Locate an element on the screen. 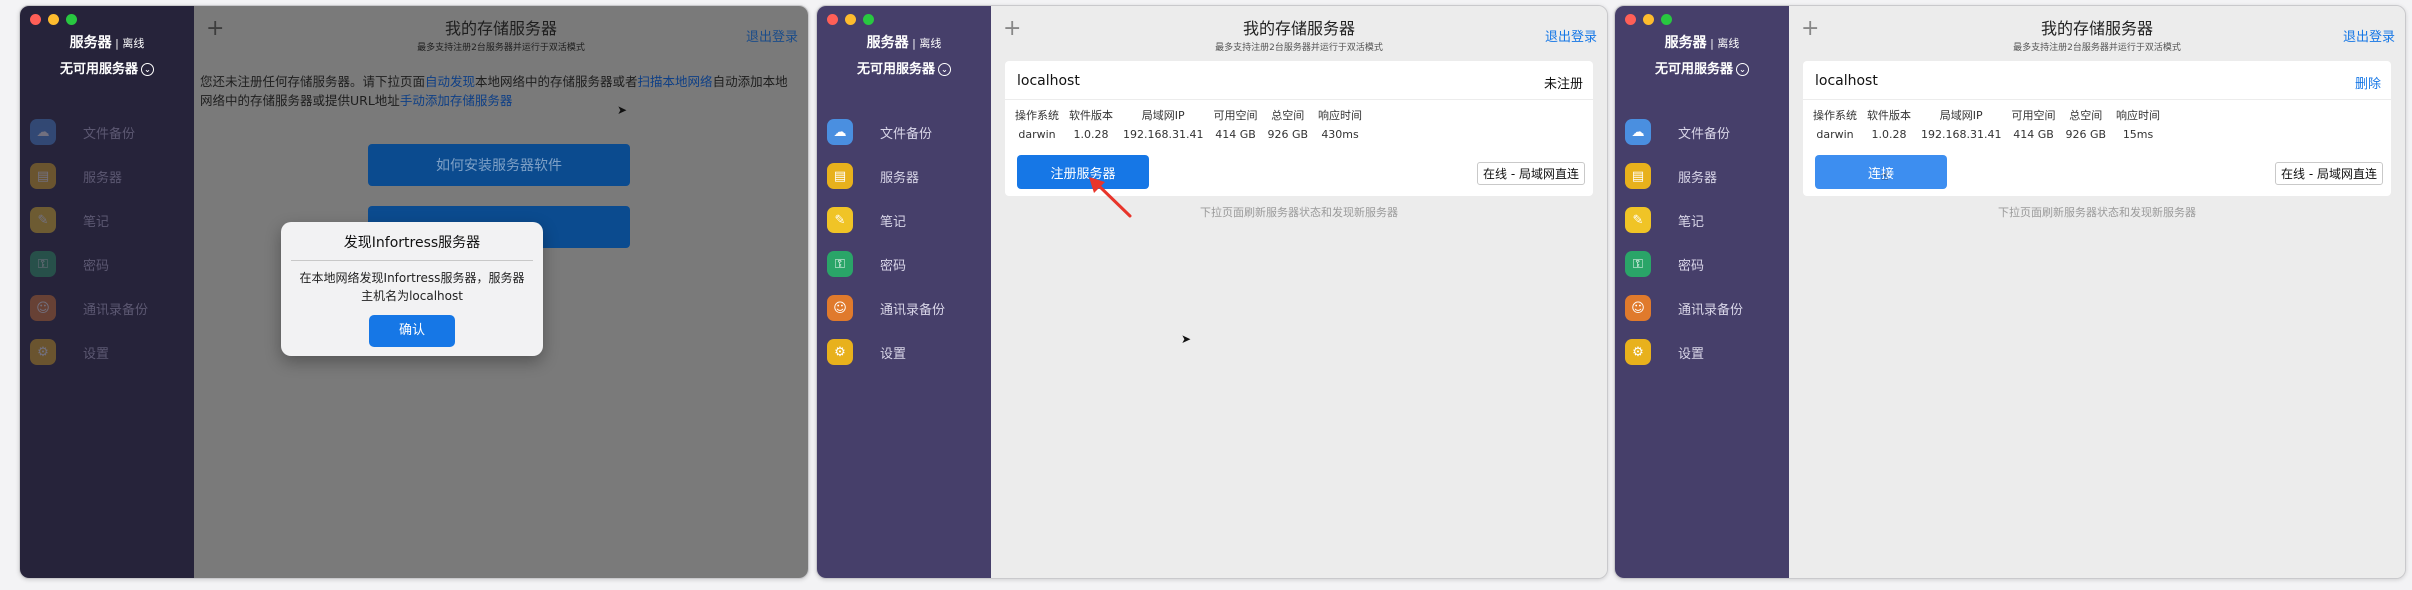  file-backup-icon: ☁ is located at coordinates (43, 132).